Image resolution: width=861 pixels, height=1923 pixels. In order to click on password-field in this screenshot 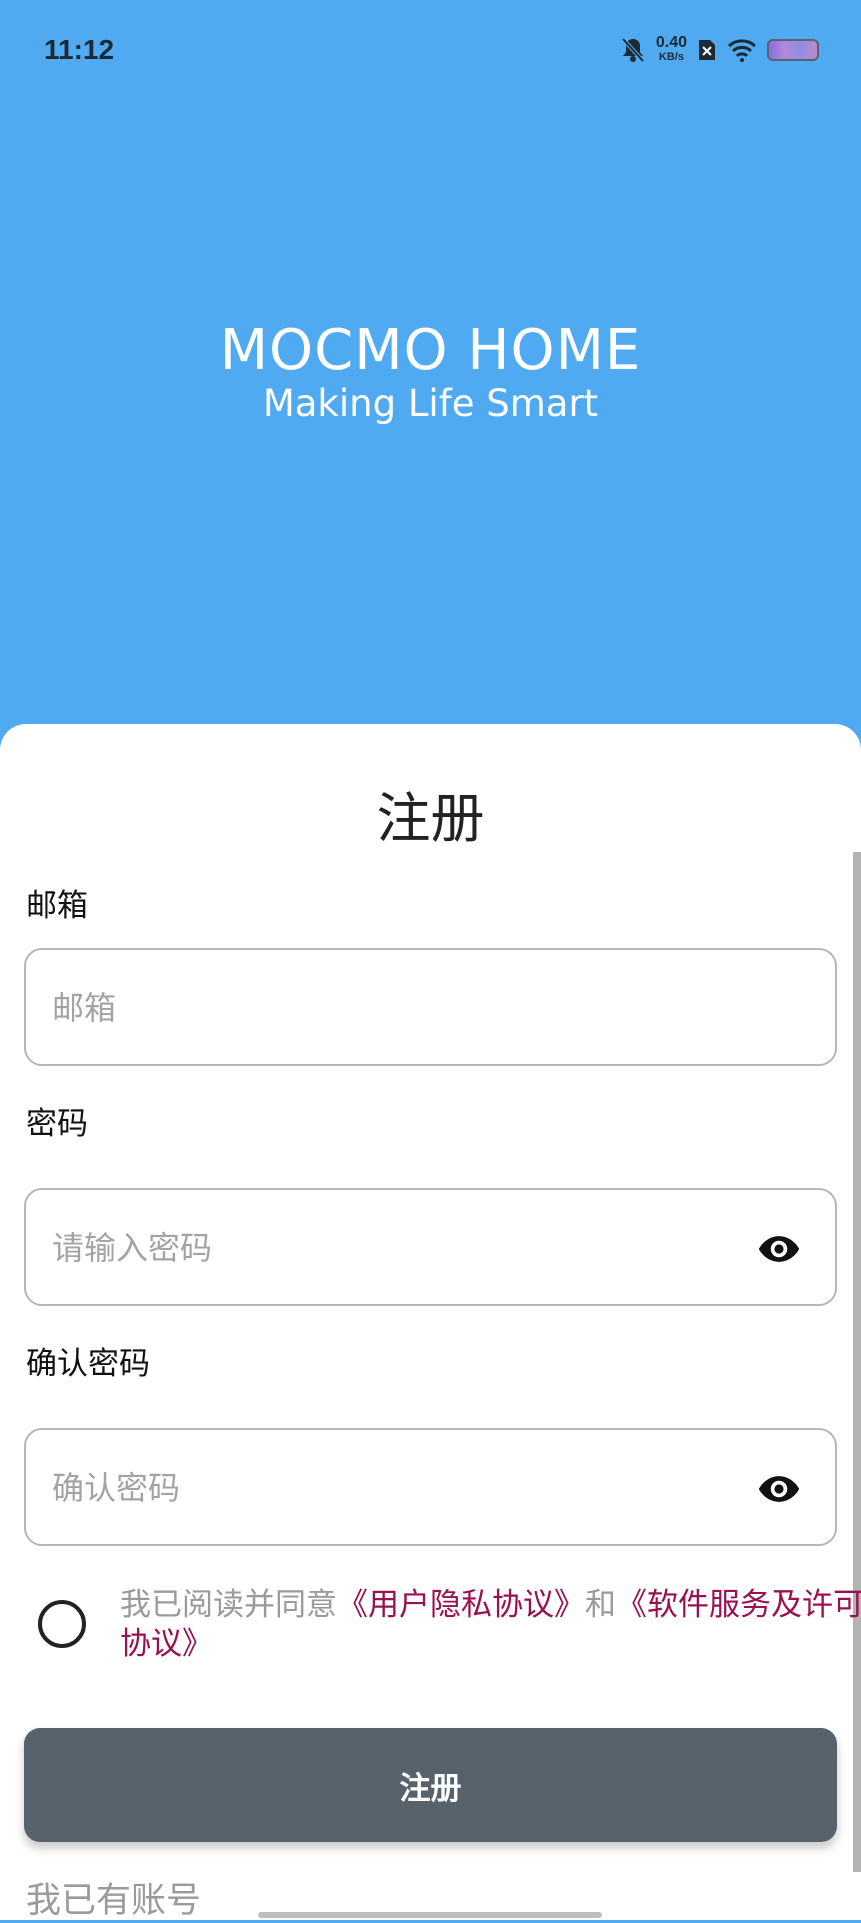, I will do `click(392, 1248)`.